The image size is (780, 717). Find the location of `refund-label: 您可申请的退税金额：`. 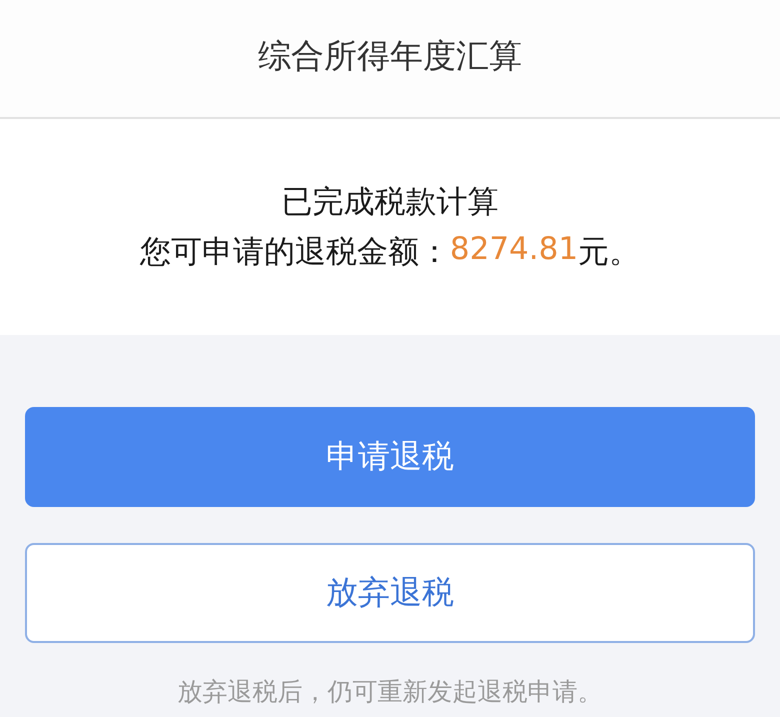

refund-label: 您可申请的退税金额： is located at coordinates (295, 252).